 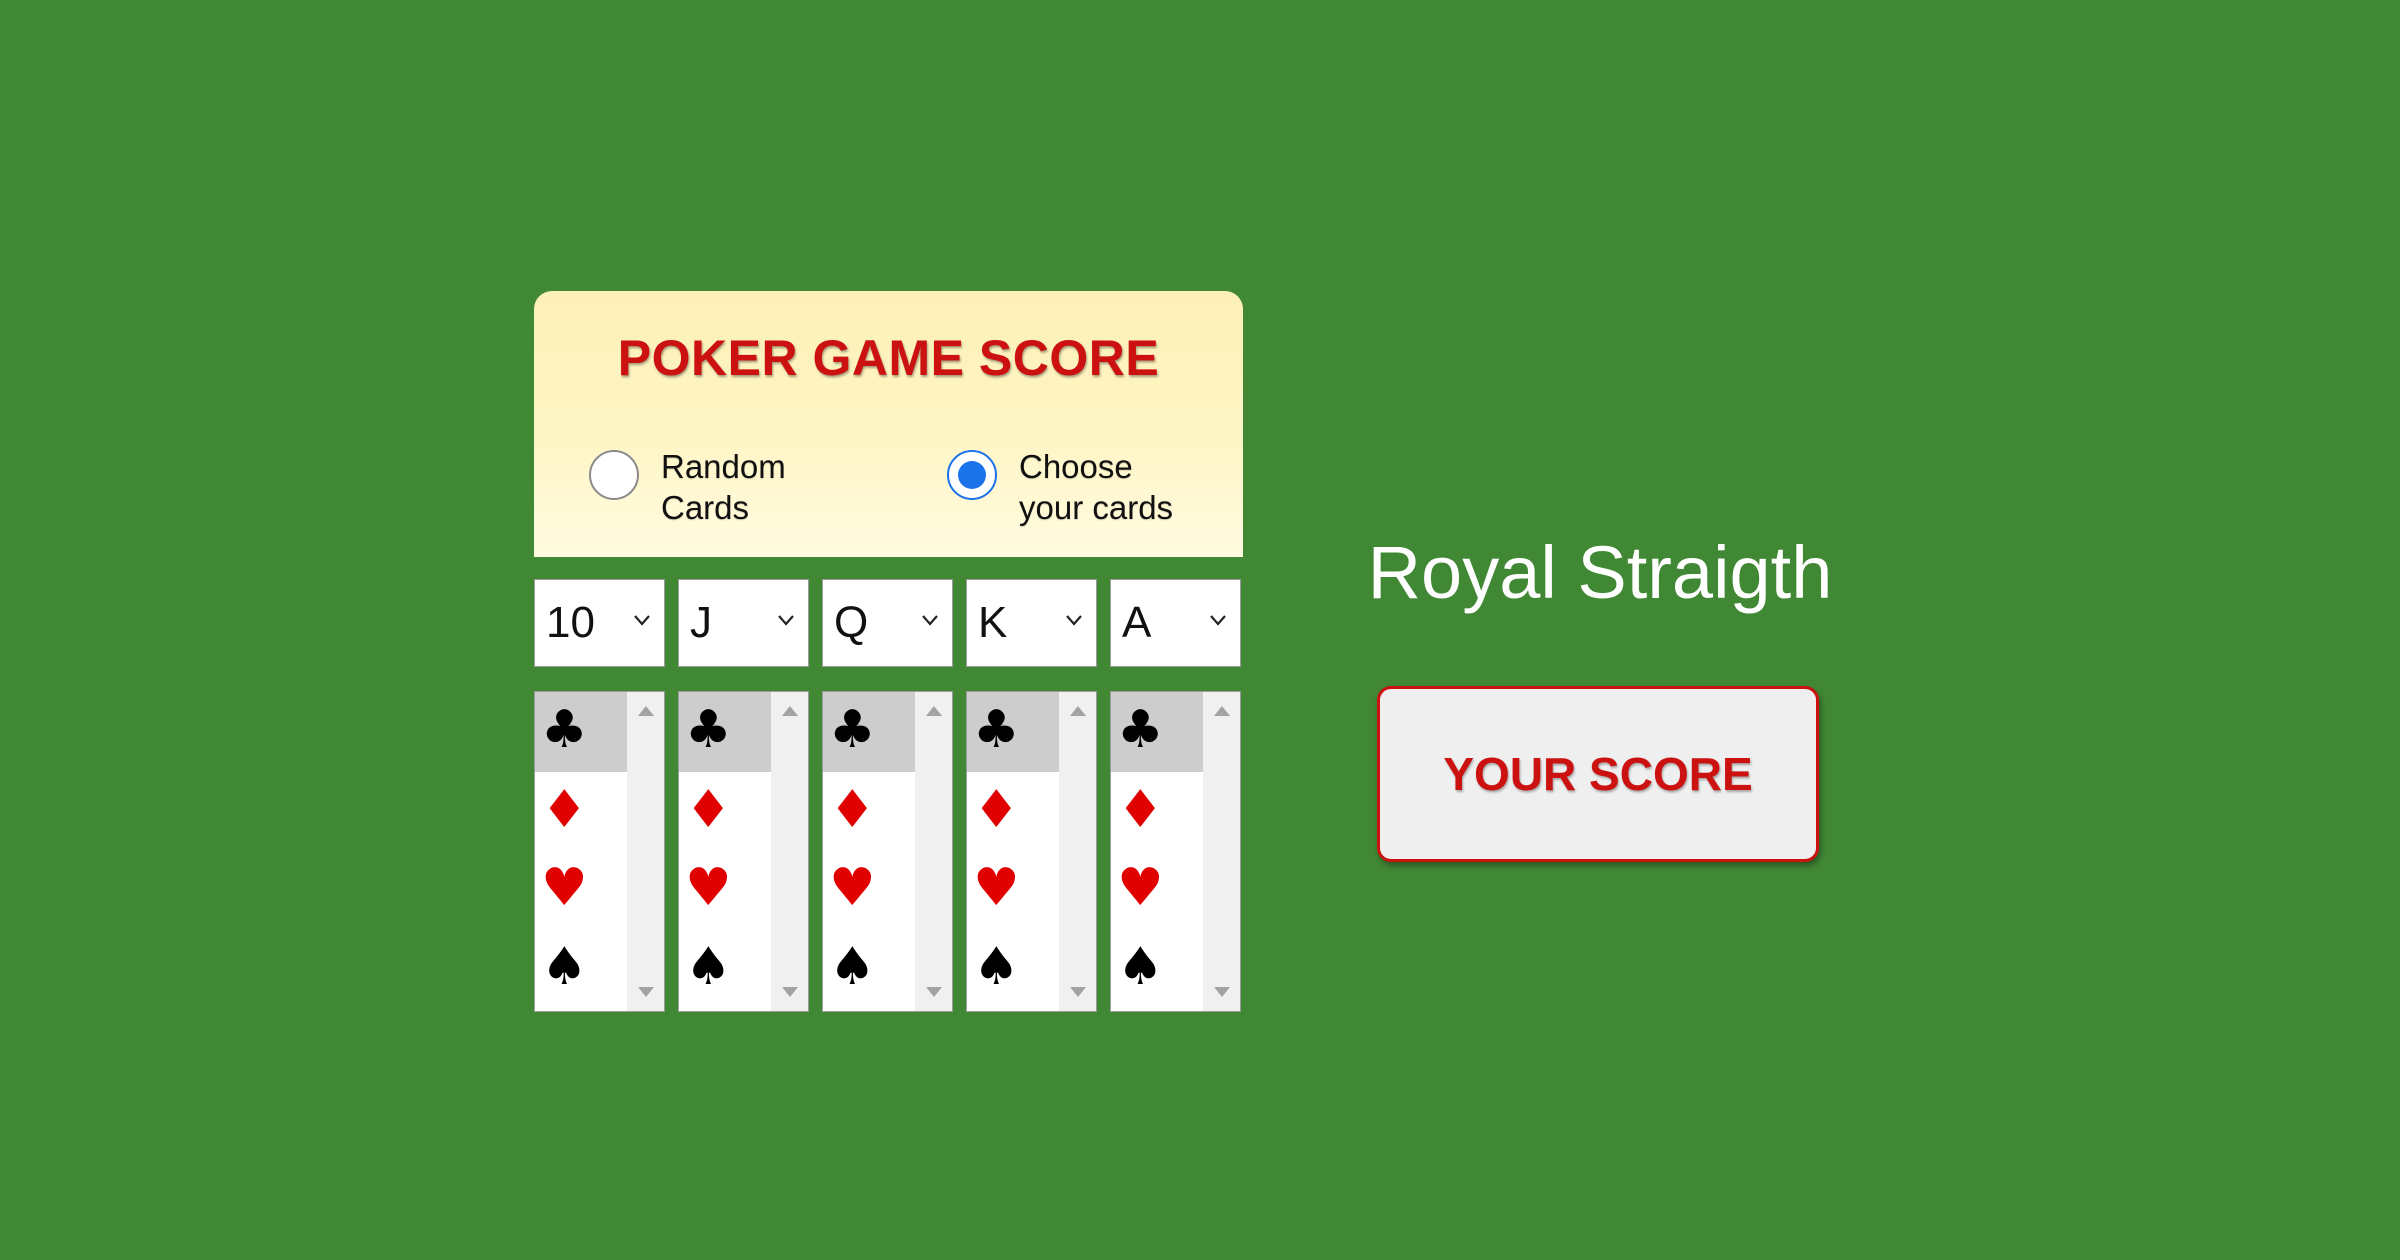 What do you see at coordinates (701, 622) in the screenshot?
I see `rank-select-value: J` at bounding box center [701, 622].